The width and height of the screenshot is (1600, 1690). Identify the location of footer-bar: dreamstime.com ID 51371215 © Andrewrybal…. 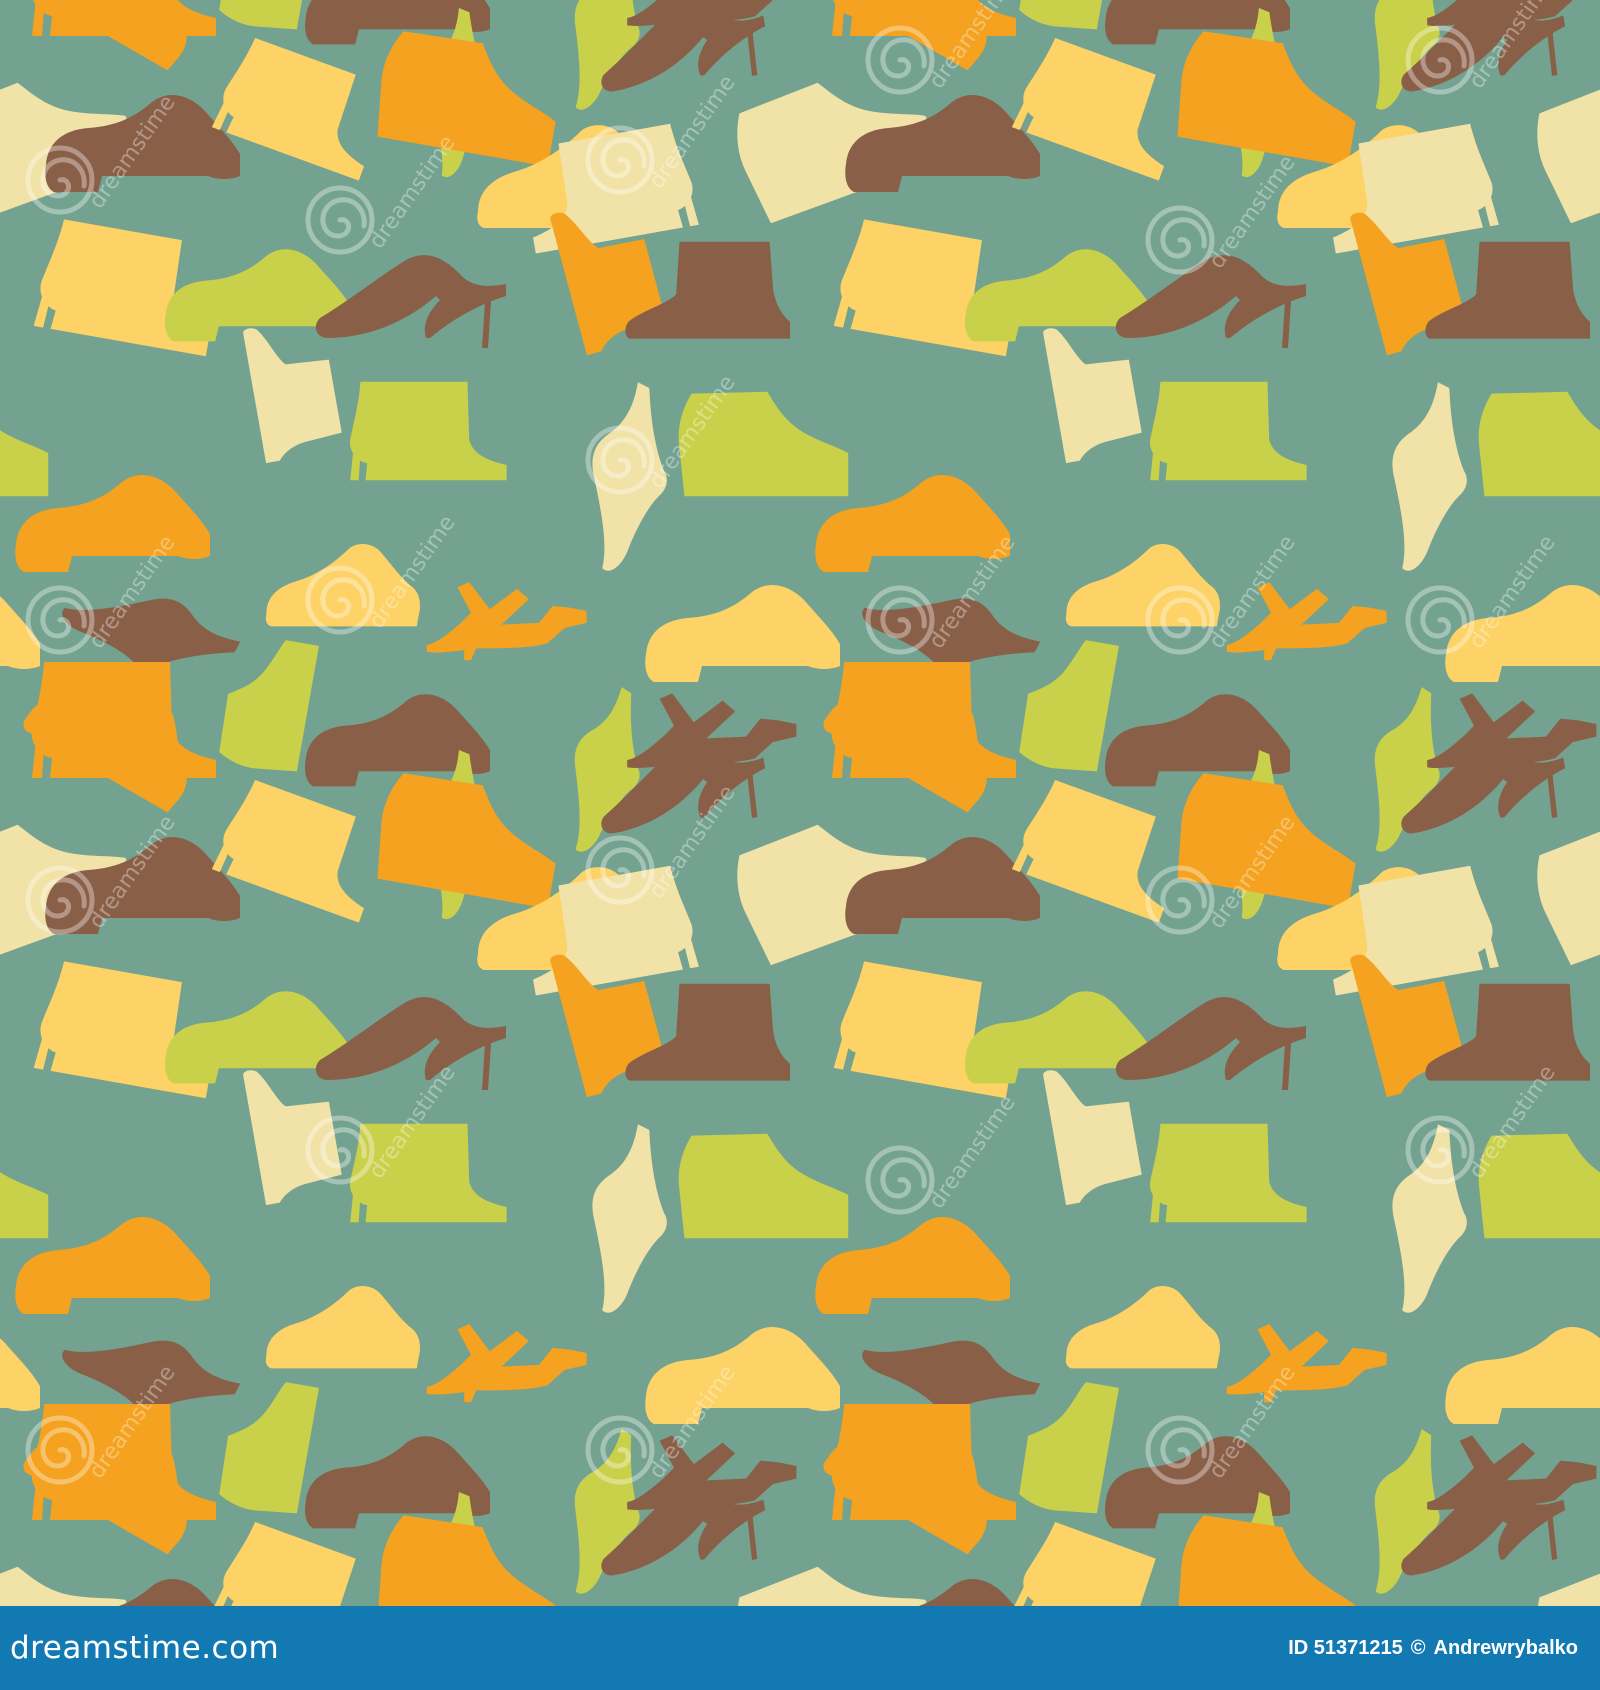
(800, 1648).